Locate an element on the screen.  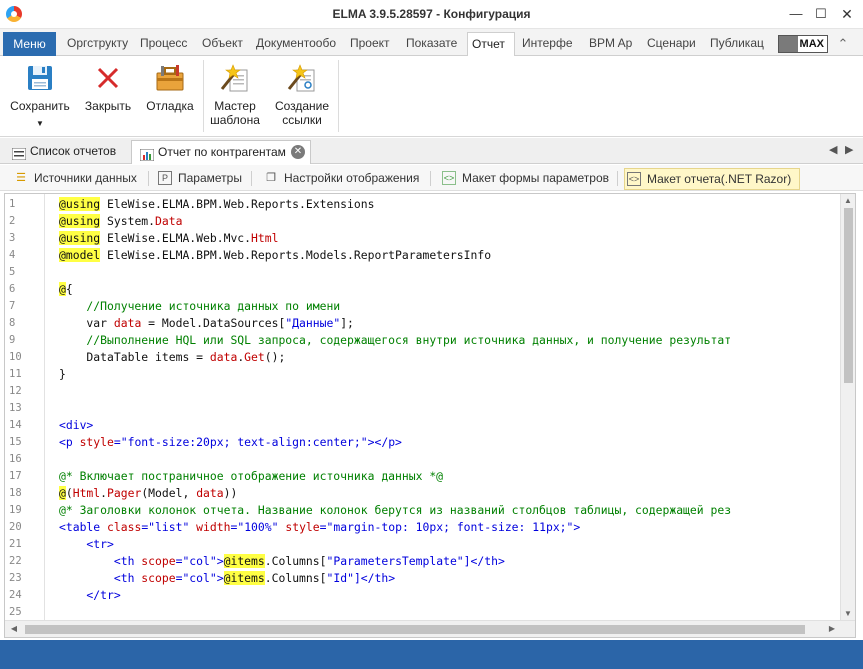
line-number: 1 is located at coordinates (12, 204).